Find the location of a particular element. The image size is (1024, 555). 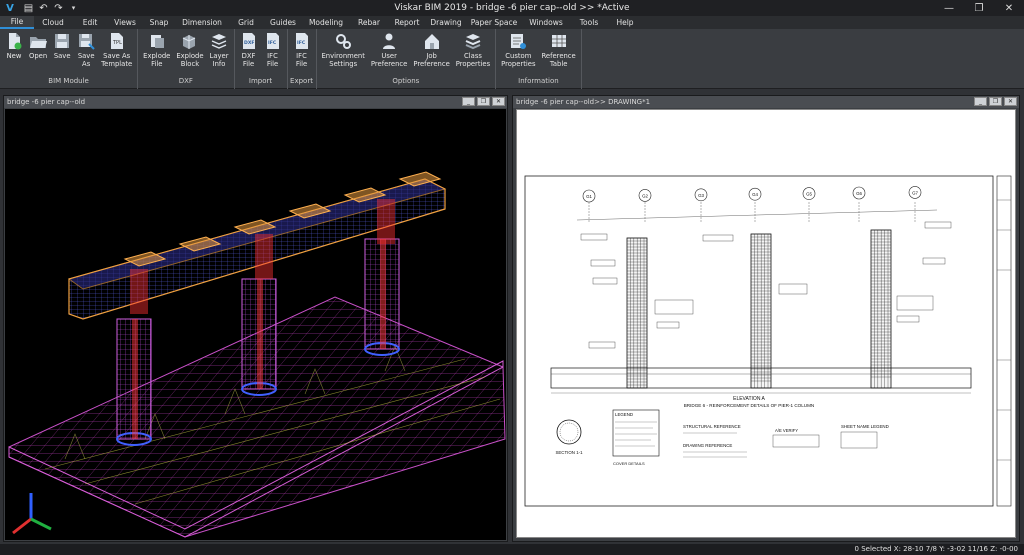

menu-tab-windows: Windows is located at coordinates (546, 22).